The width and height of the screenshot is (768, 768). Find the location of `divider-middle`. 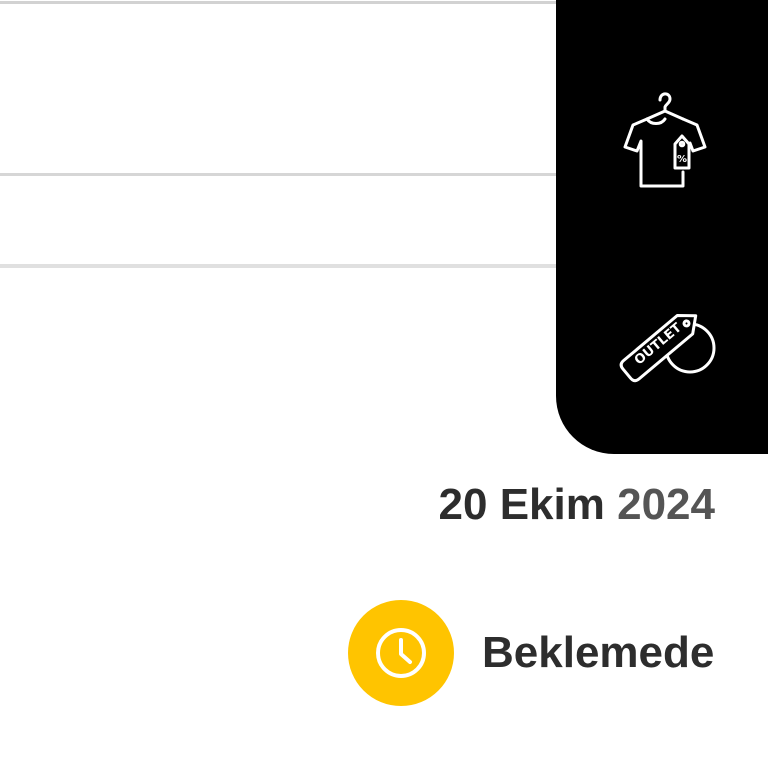

divider-middle is located at coordinates (278, 174).